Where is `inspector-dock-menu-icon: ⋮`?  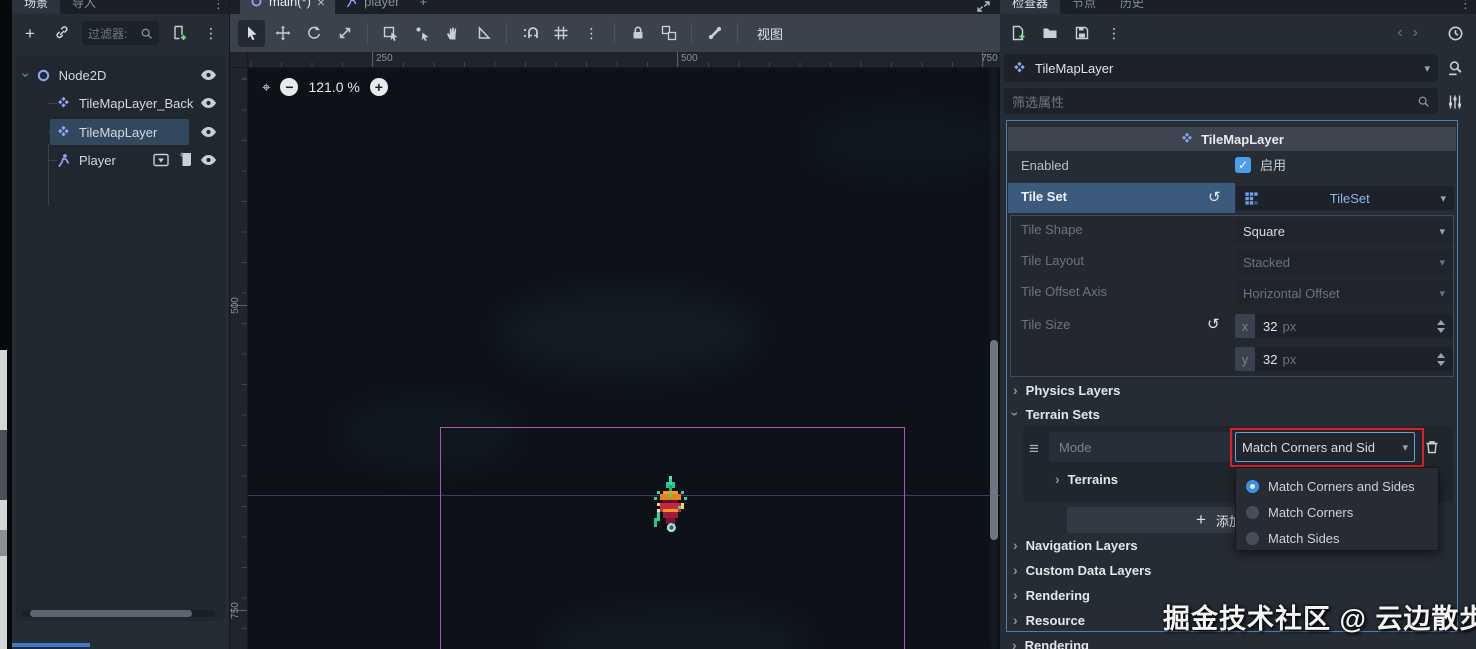 inspector-dock-menu-icon: ⋮ is located at coordinates (1465, 6).